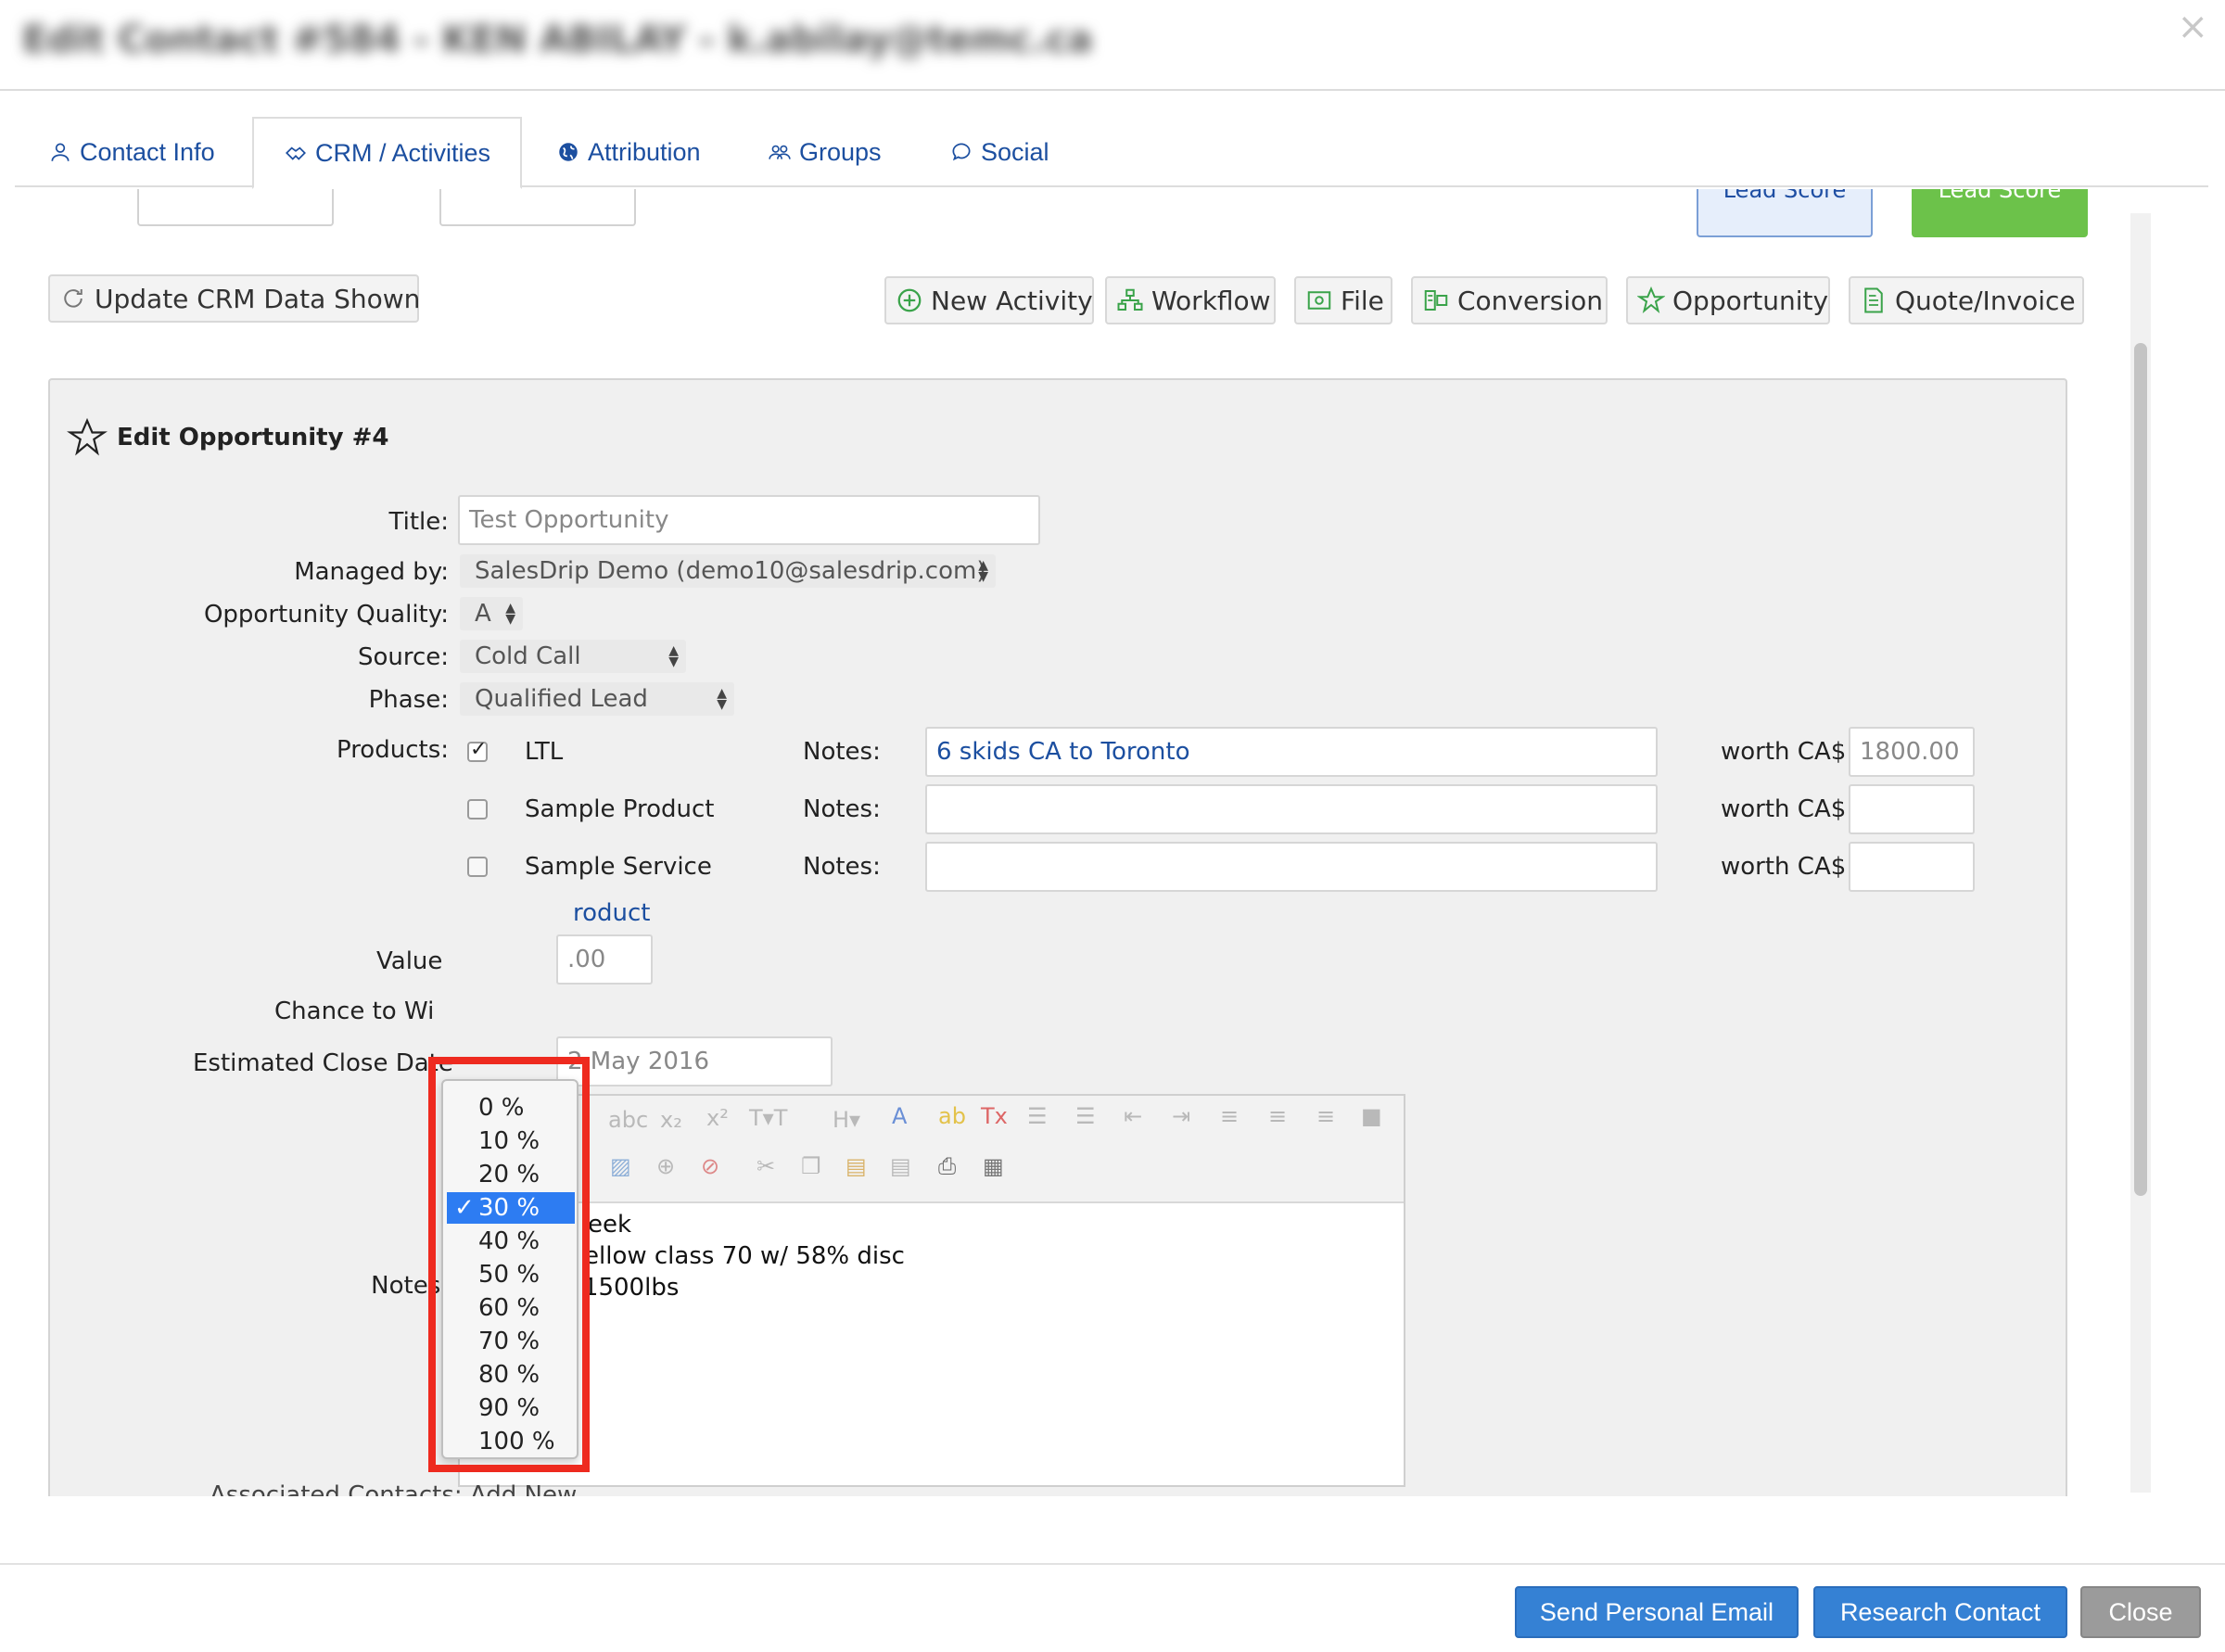 This screenshot has height=1652, width=2225. I want to click on conversion-button: Conversion, so click(1509, 300).